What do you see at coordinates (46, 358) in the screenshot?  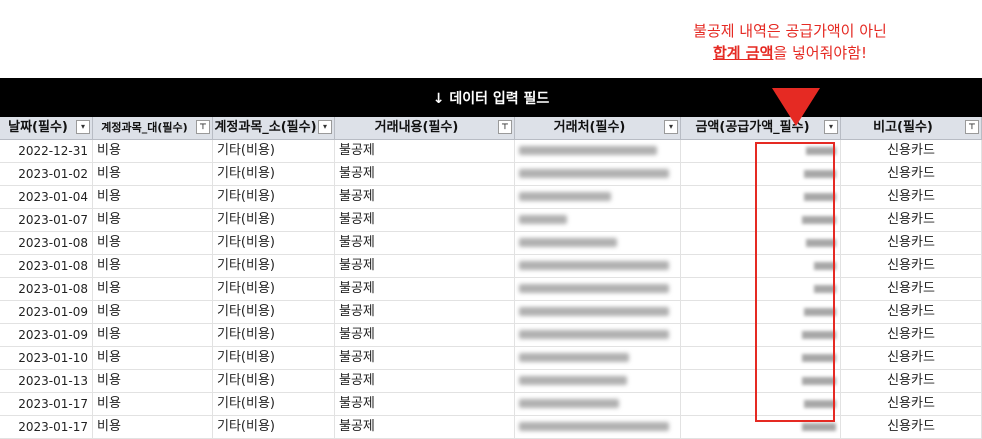 I see `cell-date: 2023-01-10` at bounding box center [46, 358].